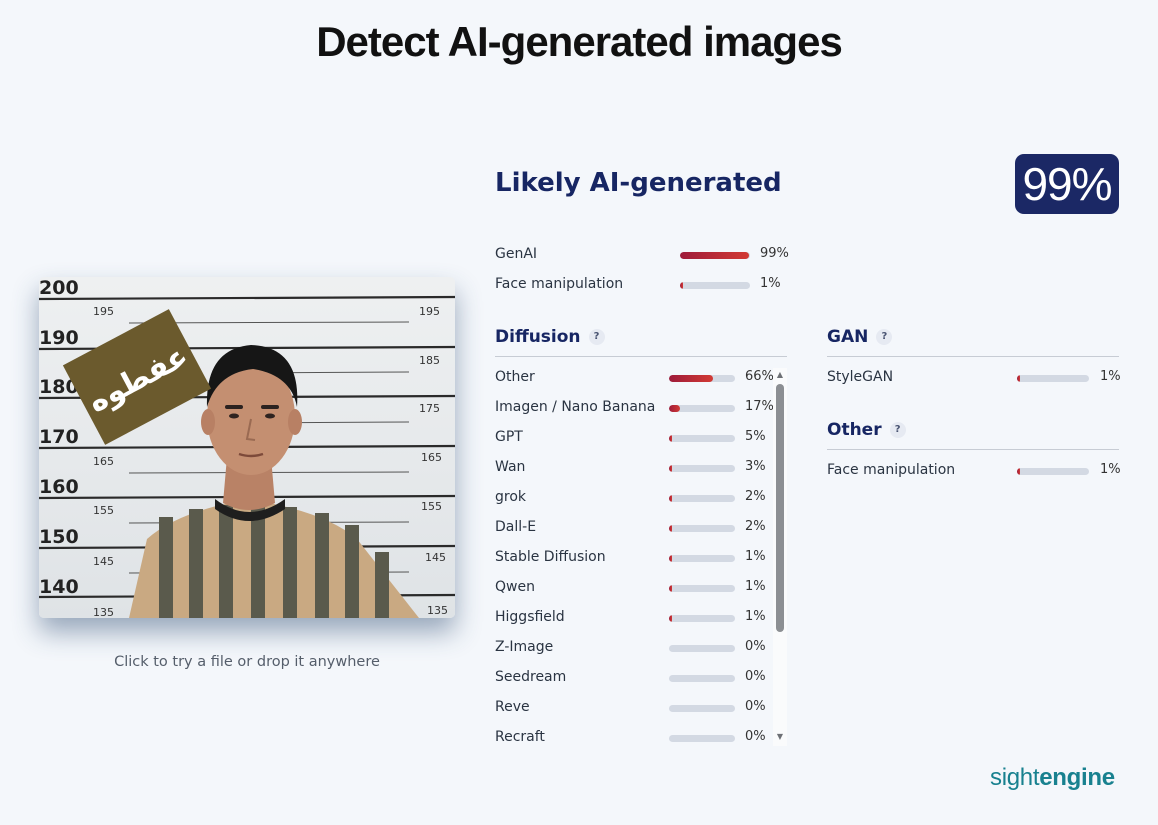 The image size is (1158, 825). What do you see at coordinates (634, 529) in the screenshot?
I see `diffusion-row: Dall-E 2%` at bounding box center [634, 529].